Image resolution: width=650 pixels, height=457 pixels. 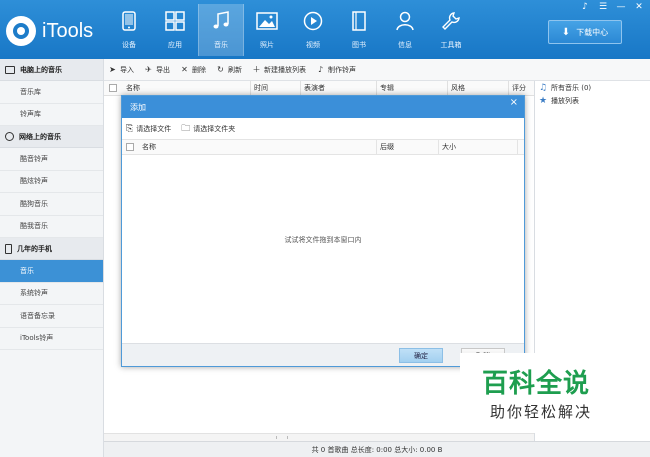 I want to click on playlist-item: ★ 播放列表, so click(x=592, y=100).